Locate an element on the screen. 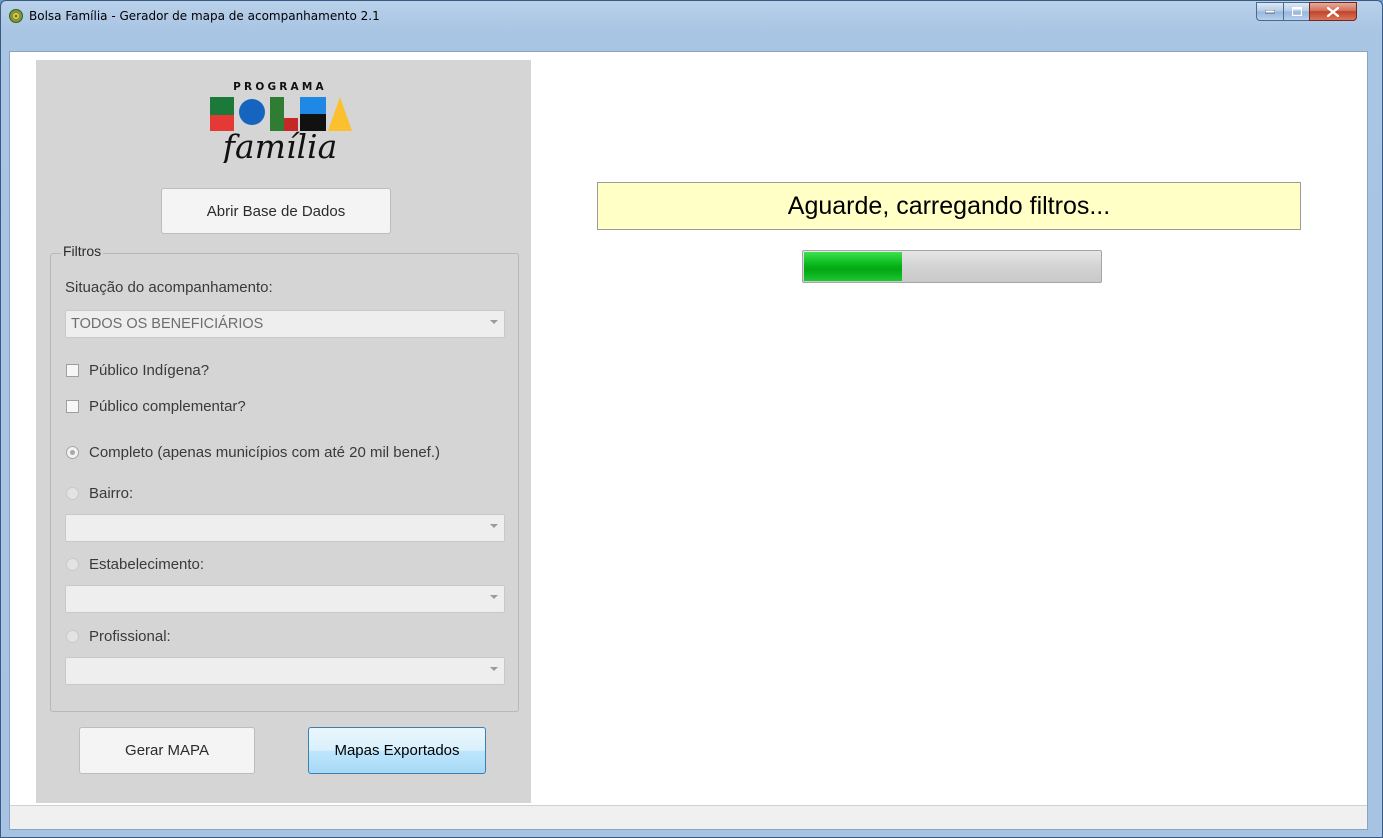  professional-select is located at coordinates (285, 671).